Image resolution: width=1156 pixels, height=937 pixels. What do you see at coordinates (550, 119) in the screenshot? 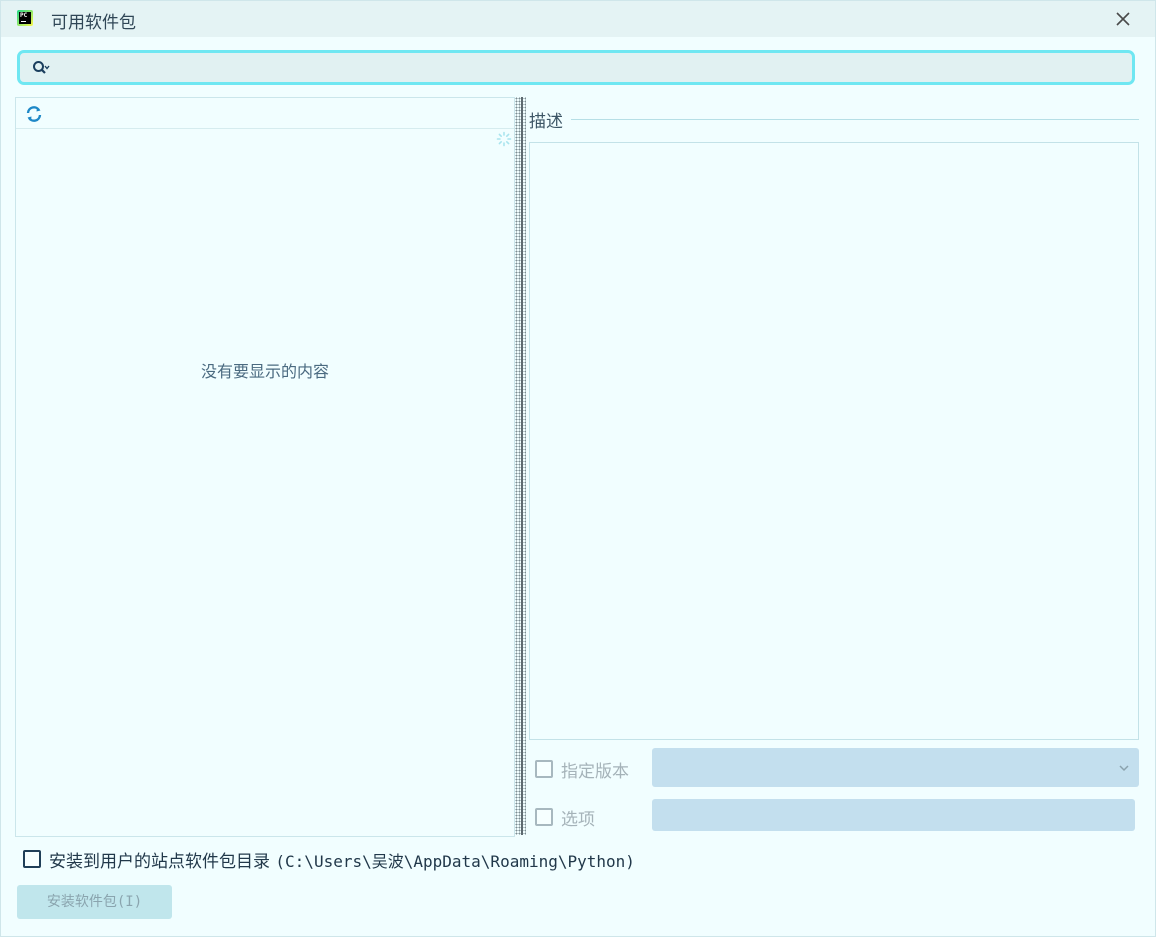
I see `description-label: 描述` at bounding box center [550, 119].